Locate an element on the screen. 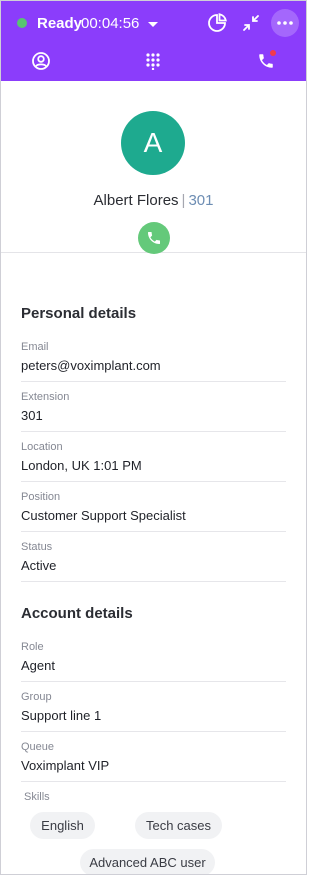 This screenshot has height=875, width=320. nav-bar is located at coordinates (153, 63).